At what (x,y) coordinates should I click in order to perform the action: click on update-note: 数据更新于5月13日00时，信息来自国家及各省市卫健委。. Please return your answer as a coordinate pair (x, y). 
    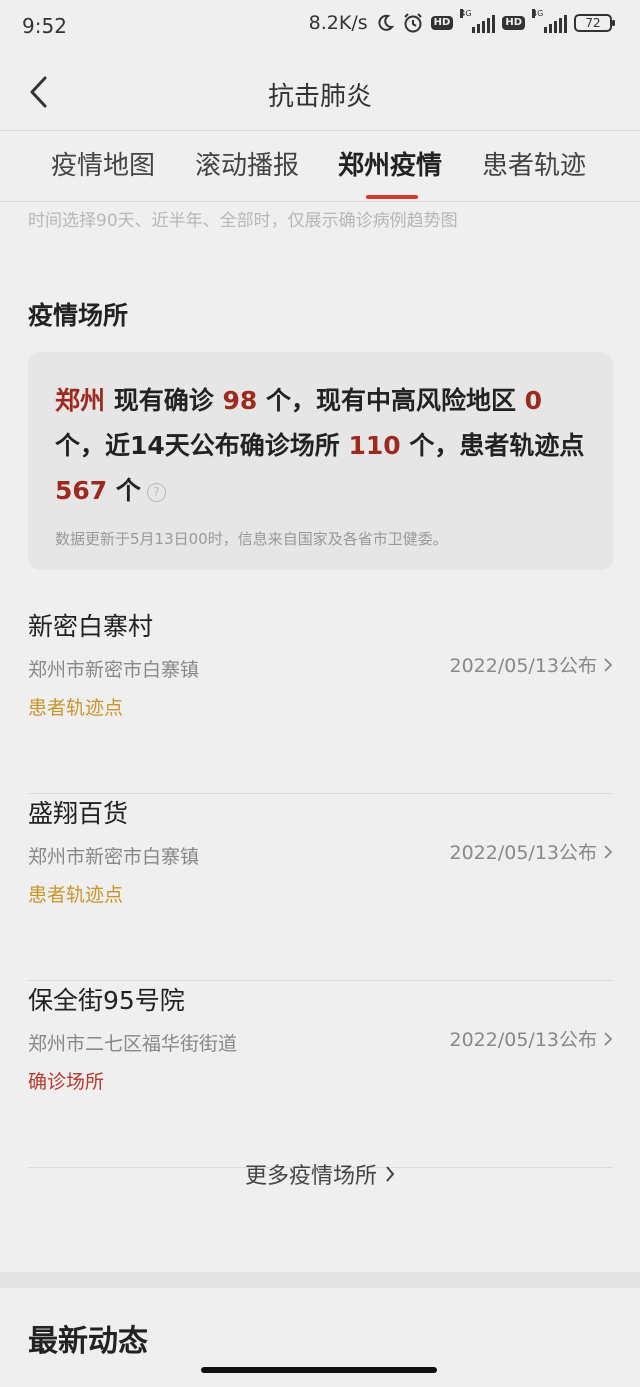
    Looking at the image, I should click on (251, 539).